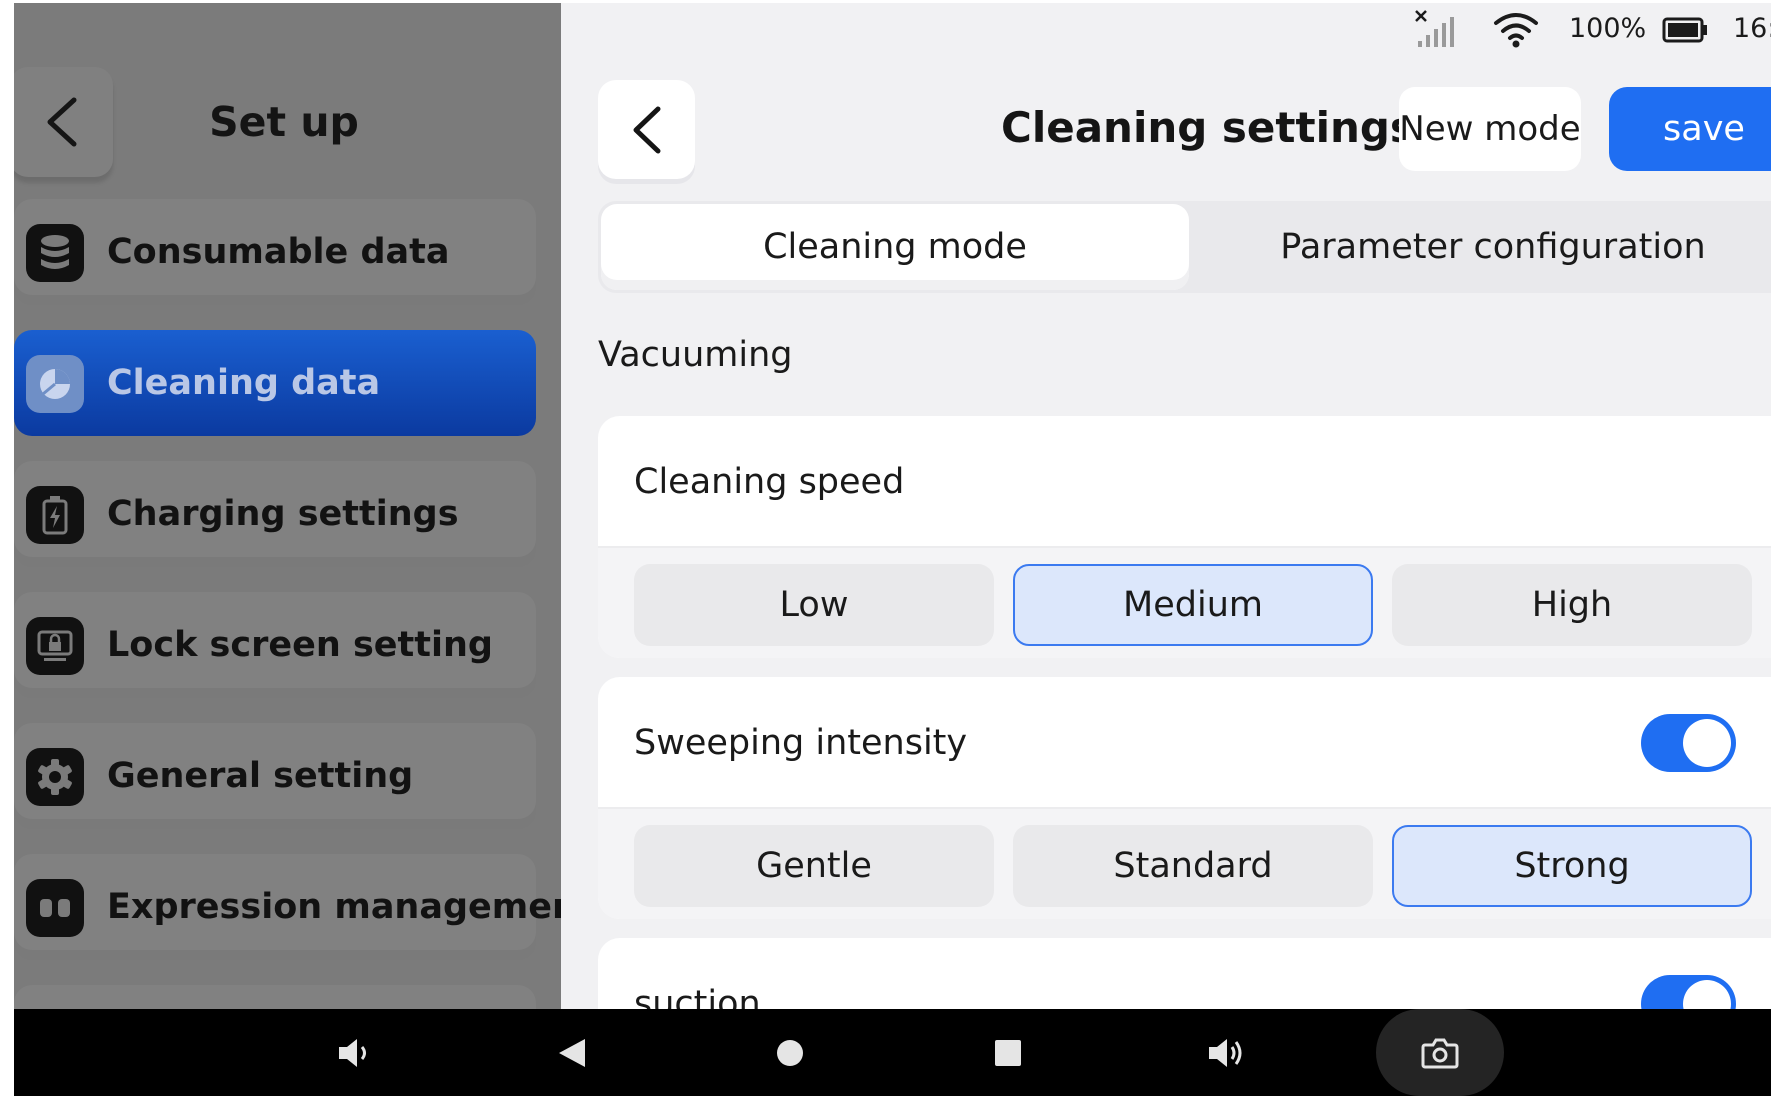 Image resolution: width=1771 pixels, height=1096 pixels. I want to click on sweeping-intensity-label: Sweeping intensity, so click(801, 743).